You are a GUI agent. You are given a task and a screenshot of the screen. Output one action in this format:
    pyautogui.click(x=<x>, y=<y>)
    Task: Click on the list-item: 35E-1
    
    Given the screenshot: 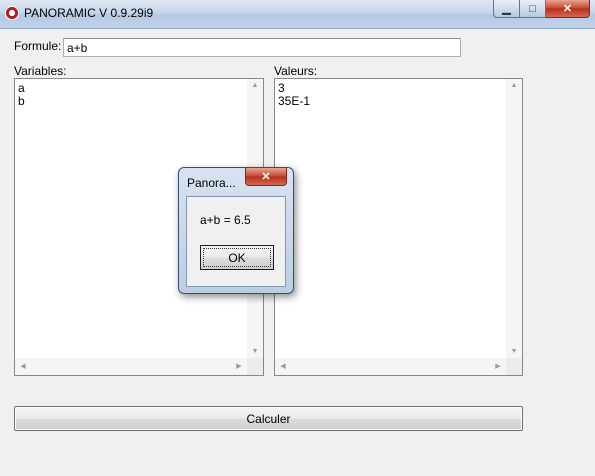 What is the action you would take?
    pyautogui.click(x=294, y=101)
    